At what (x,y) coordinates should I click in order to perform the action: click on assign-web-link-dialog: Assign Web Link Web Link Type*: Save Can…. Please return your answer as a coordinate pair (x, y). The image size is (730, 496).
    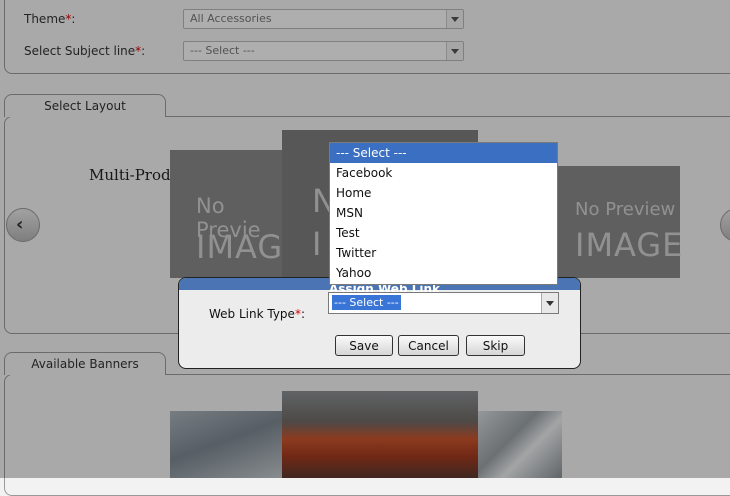
    Looking at the image, I should click on (379, 323).